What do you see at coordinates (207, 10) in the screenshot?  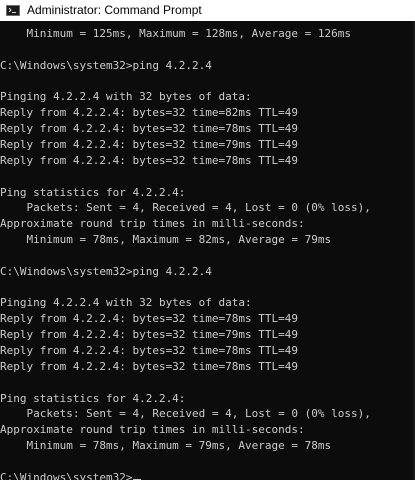 I see `title-bar: Administrator: Command Prompt` at bounding box center [207, 10].